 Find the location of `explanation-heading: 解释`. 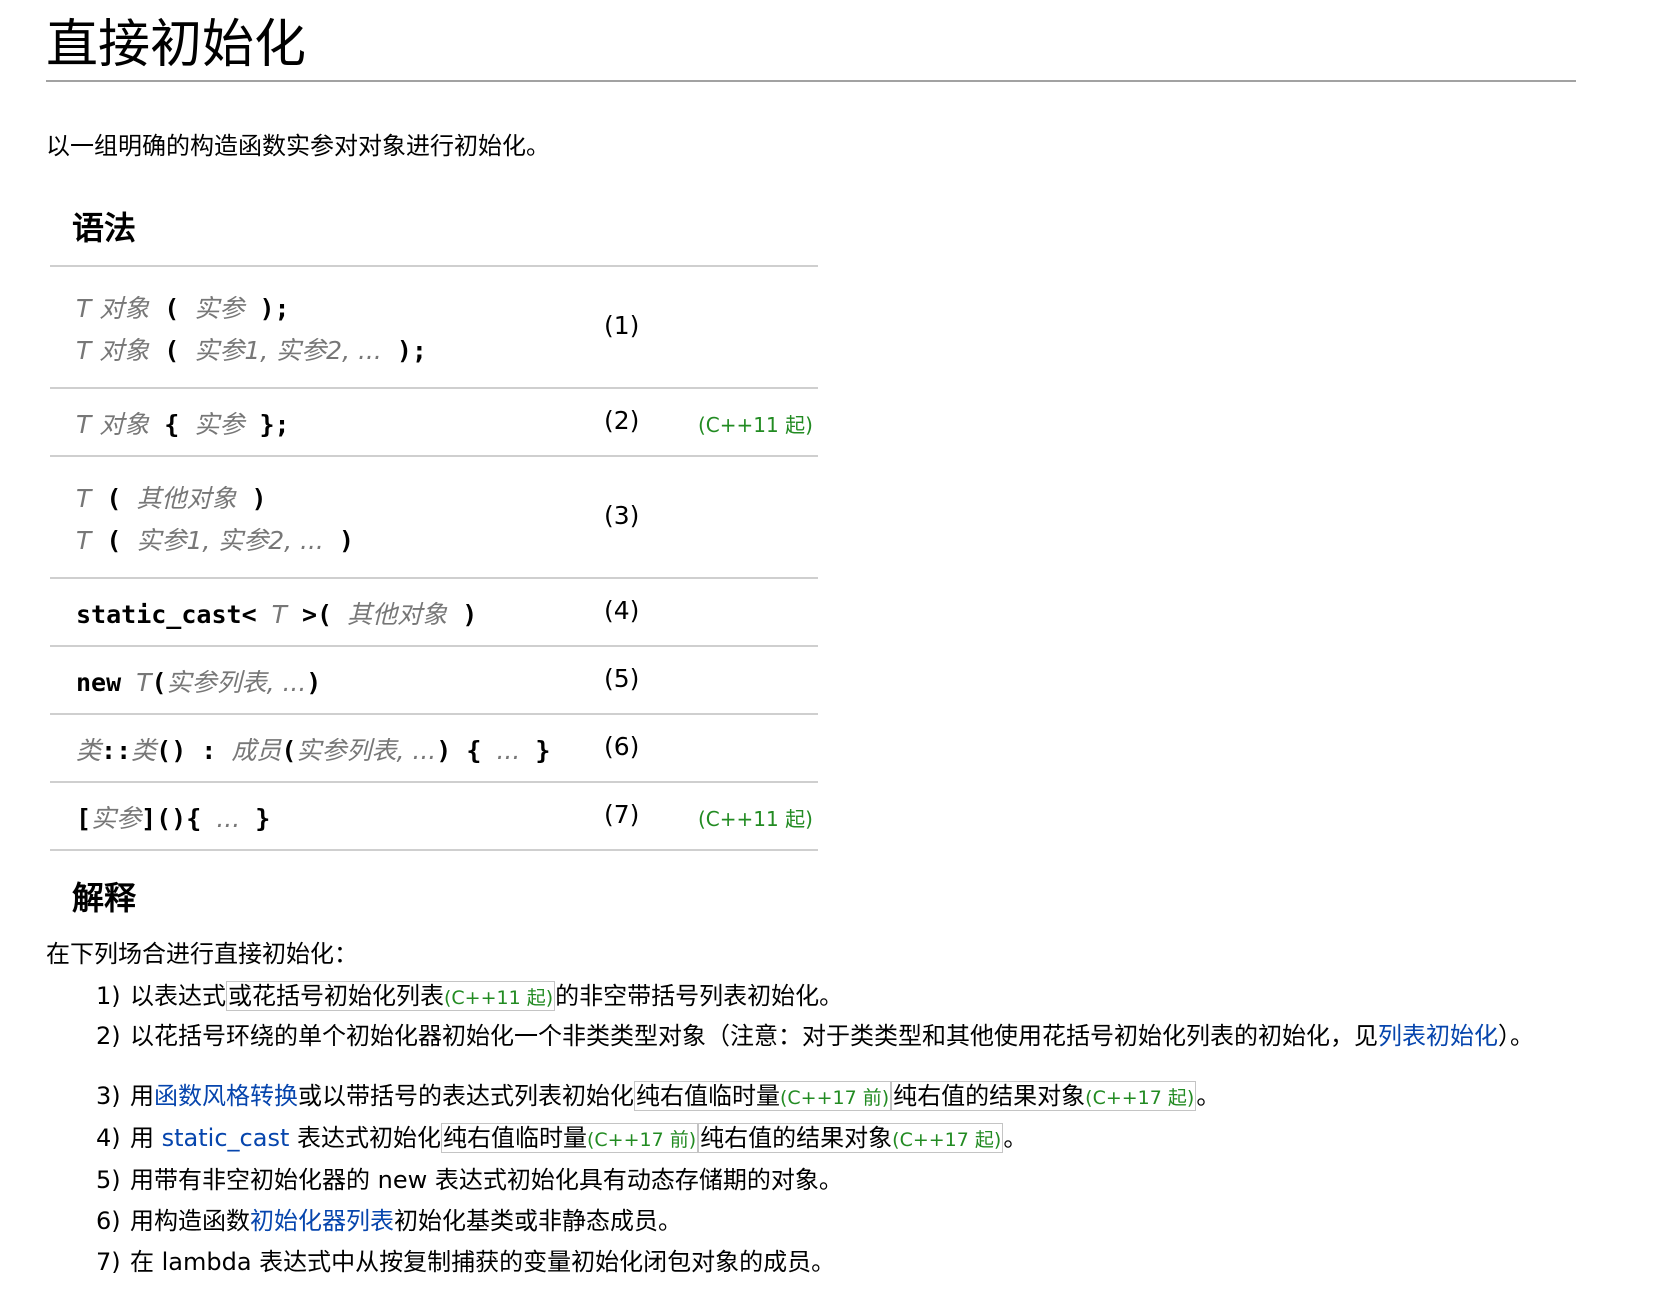

explanation-heading: 解释 is located at coordinates (104, 898).